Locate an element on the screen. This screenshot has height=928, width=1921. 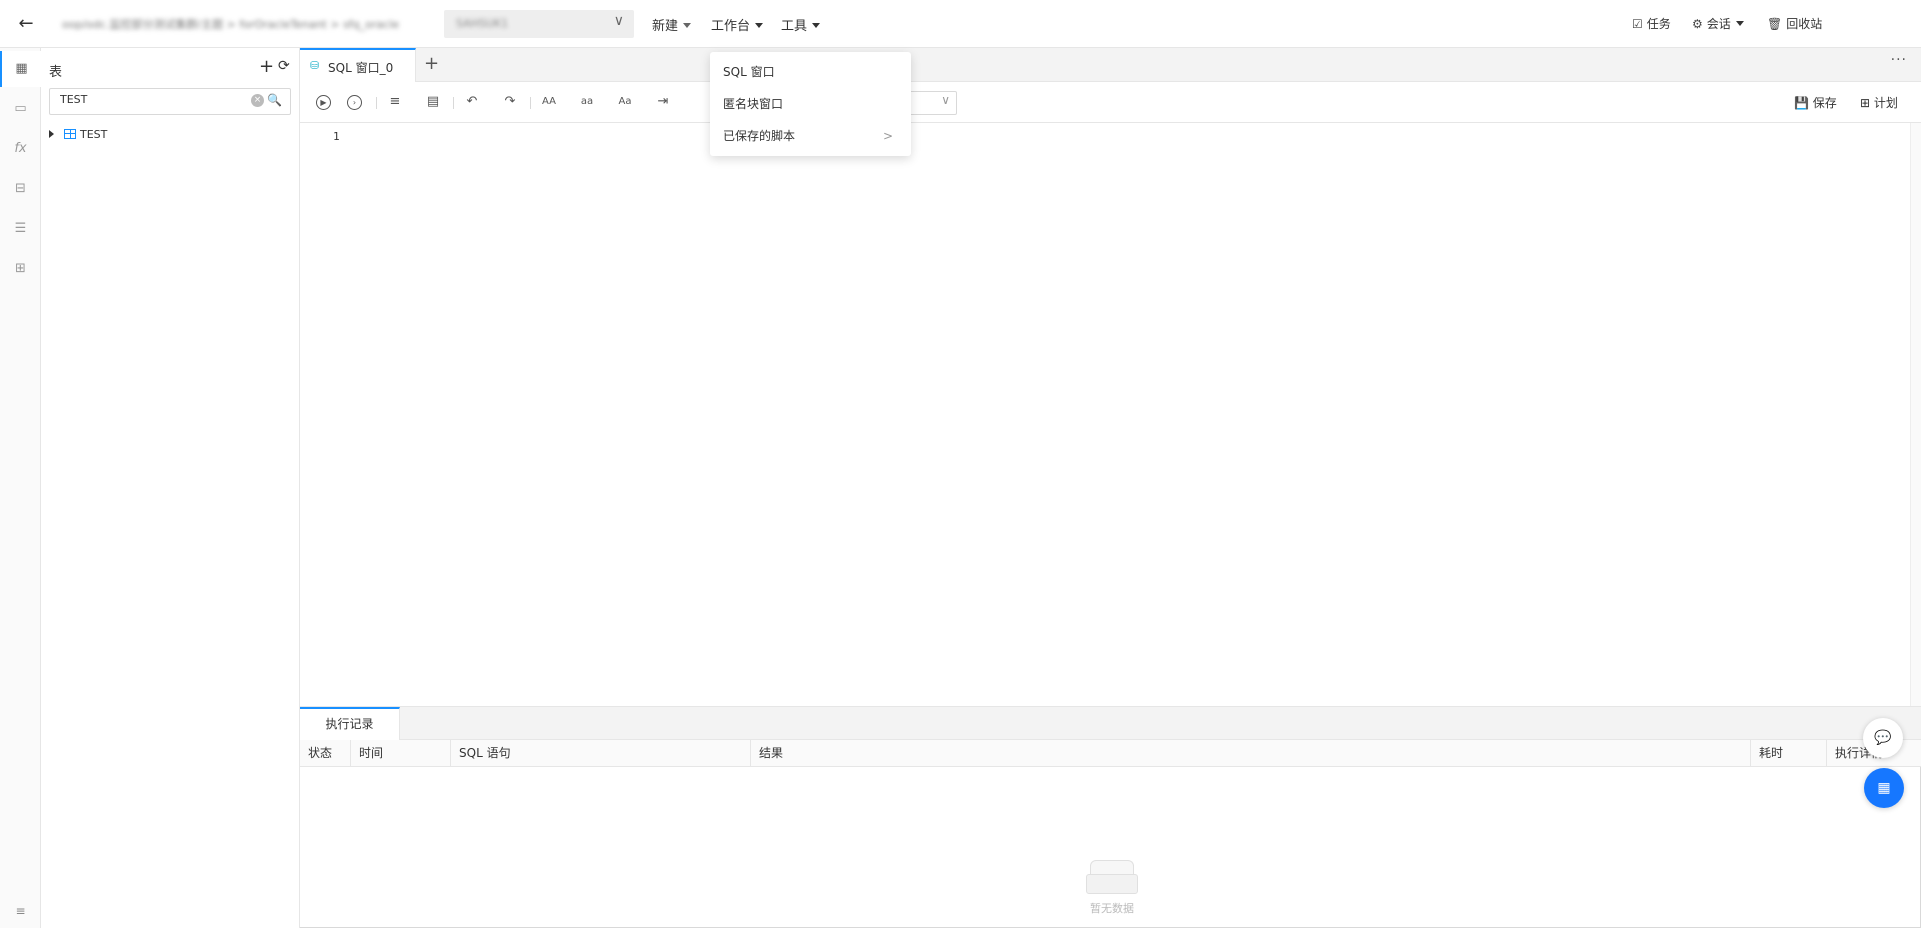
database-select-value: SAHSUK1 is located at coordinates (482, 23).